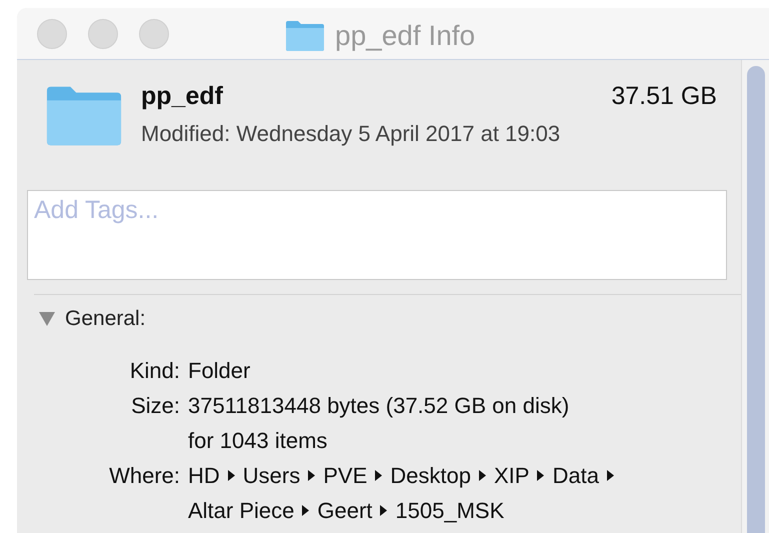 This screenshot has height=533, width=769. Describe the element at coordinates (449, 510) in the screenshot. I see `path-segment: 1505_MSK` at that location.